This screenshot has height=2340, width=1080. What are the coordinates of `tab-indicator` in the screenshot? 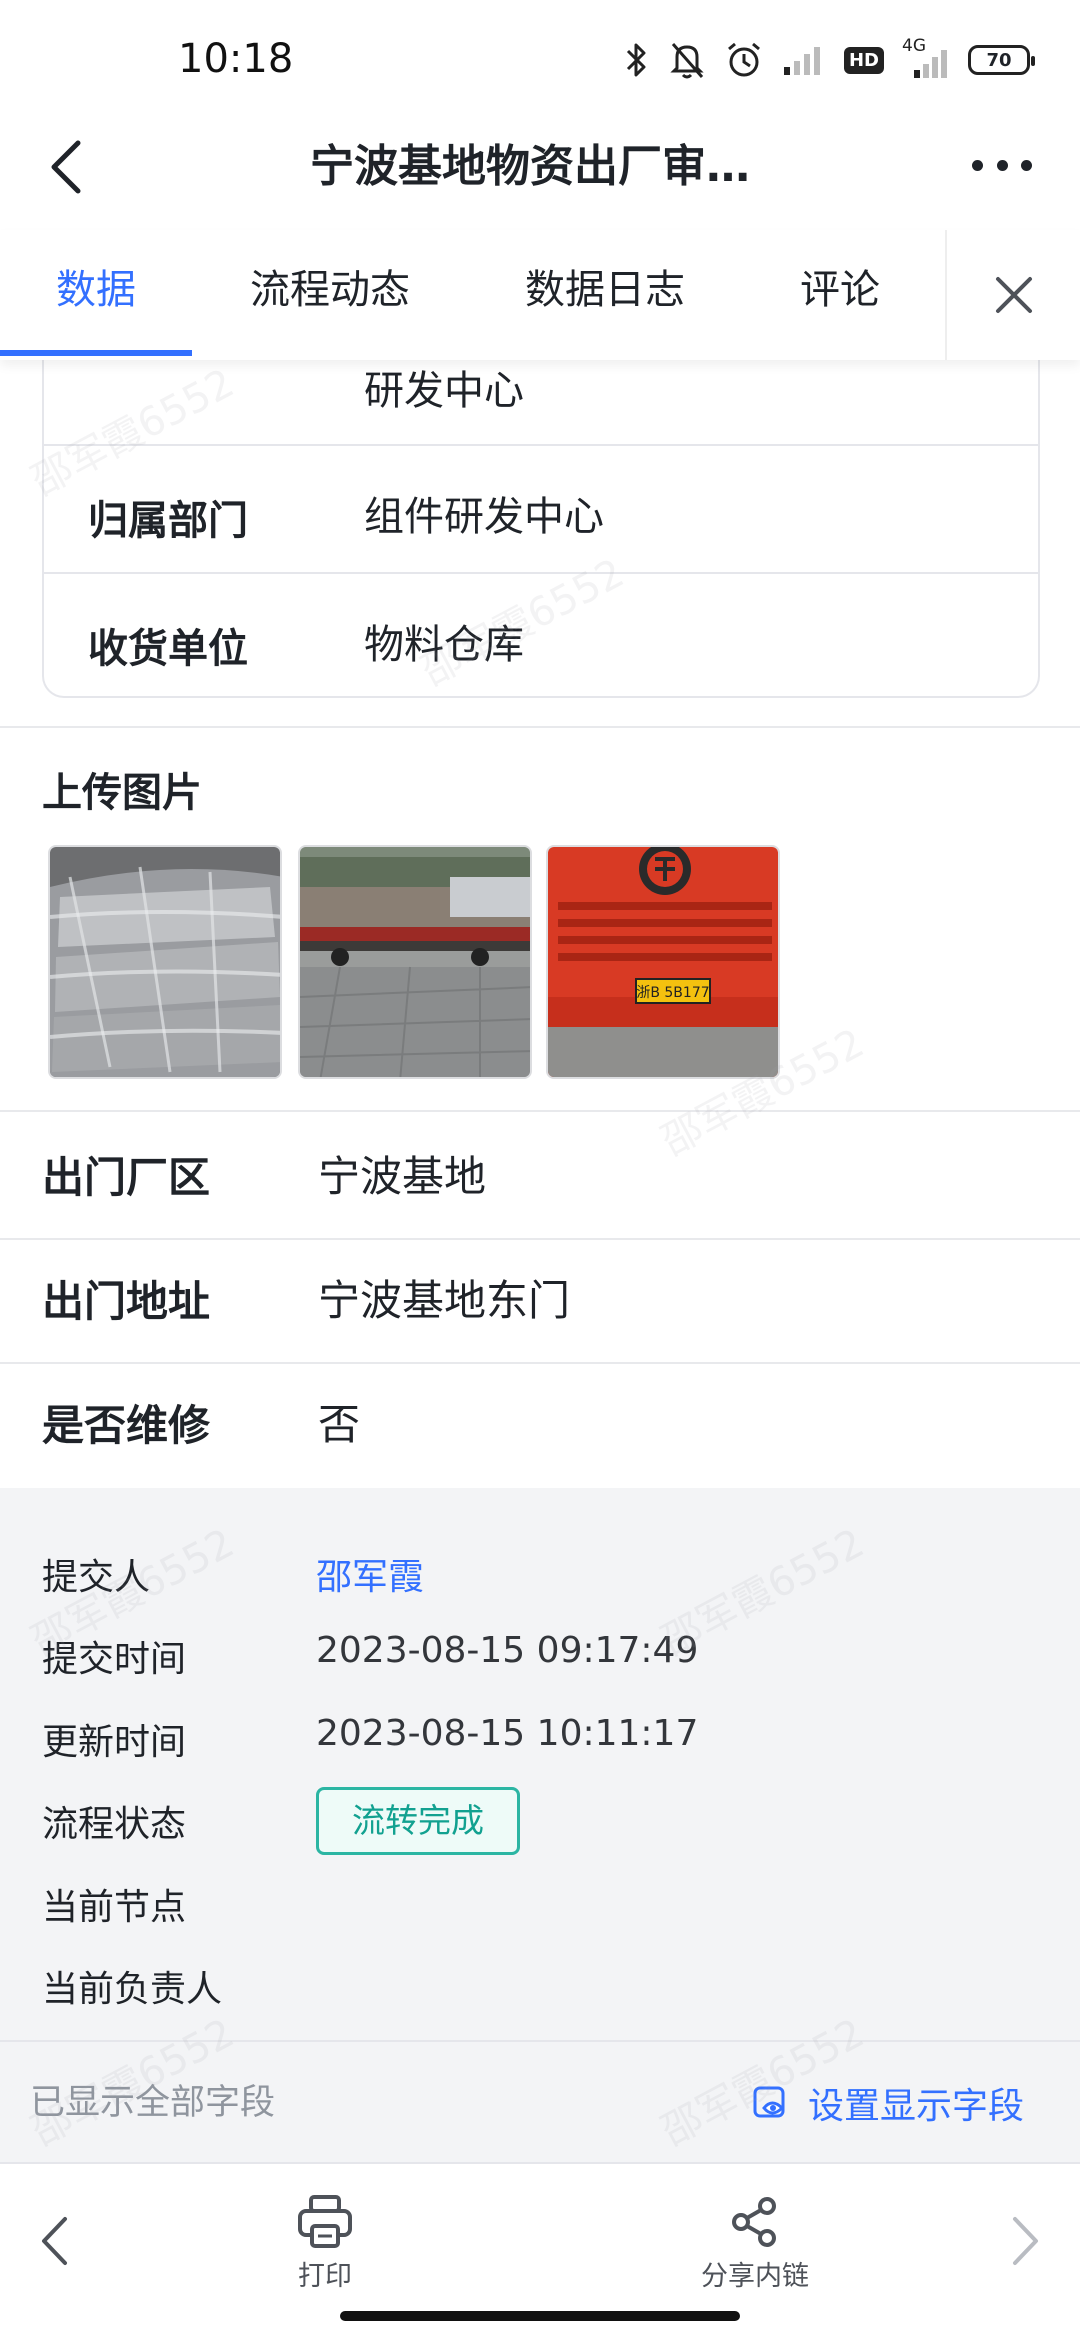 It's located at (96, 353).